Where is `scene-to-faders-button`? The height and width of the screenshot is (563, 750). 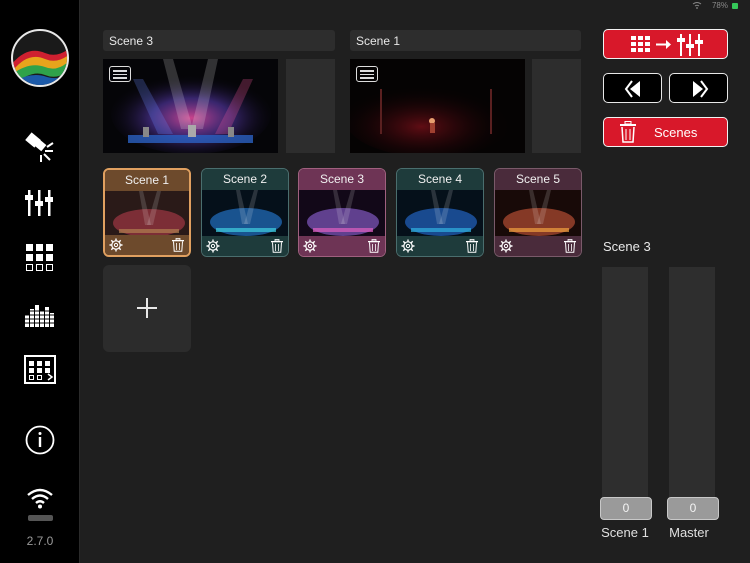
scene-to-faders-button is located at coordinates (665, 44).